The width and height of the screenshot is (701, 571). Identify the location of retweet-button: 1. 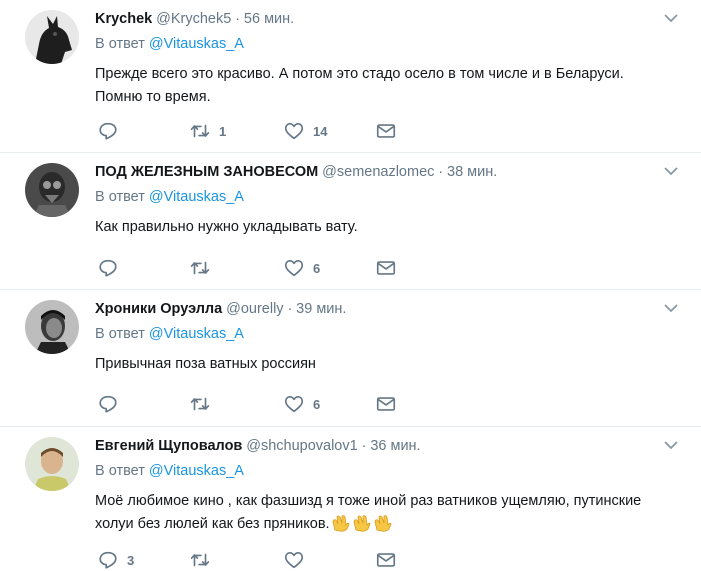
(207, 131).